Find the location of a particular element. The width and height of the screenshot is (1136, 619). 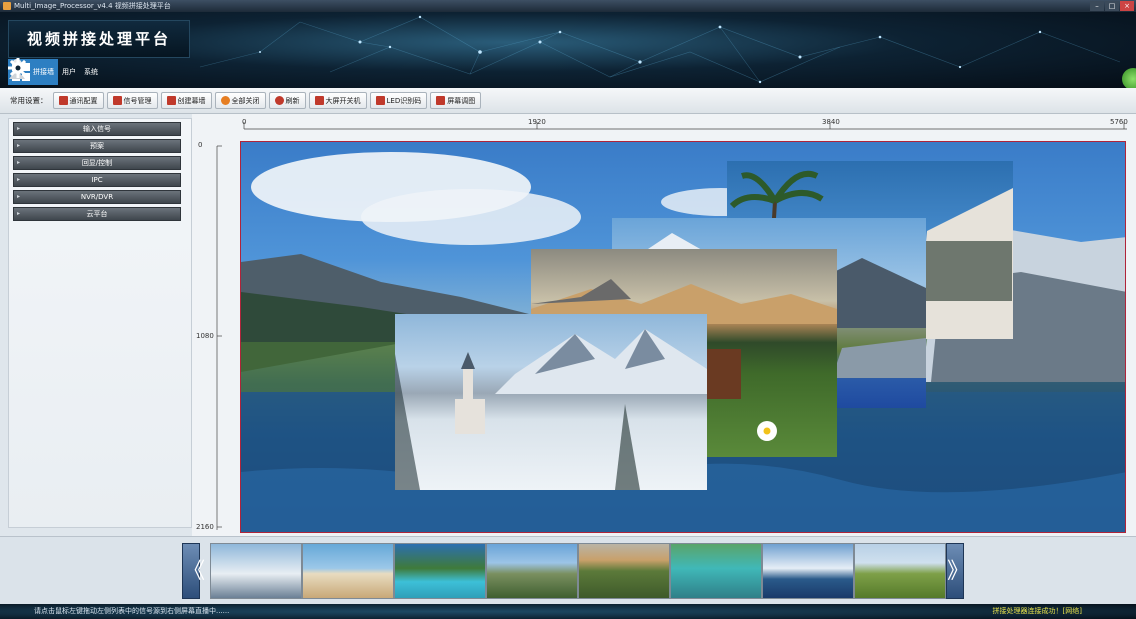

button-label: 信号管理 is located at coordinates (137, 100).